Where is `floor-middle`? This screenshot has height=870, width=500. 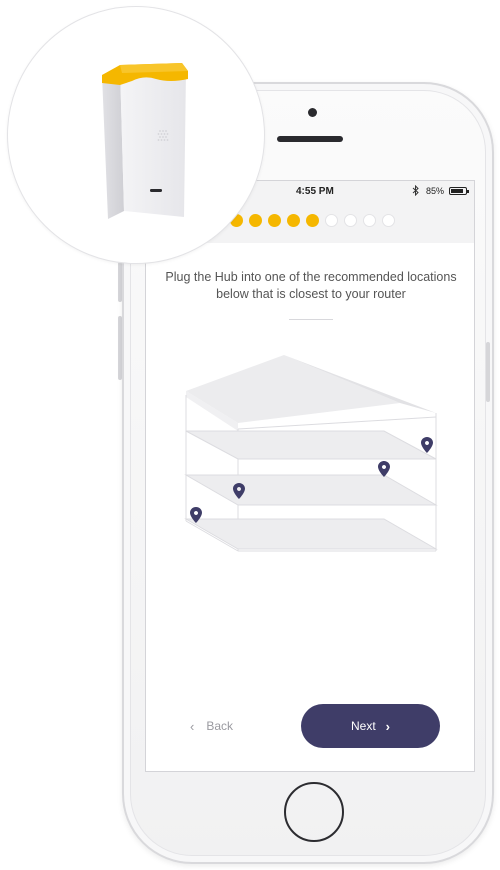
floor-middle is located at coordinates (311, 490).